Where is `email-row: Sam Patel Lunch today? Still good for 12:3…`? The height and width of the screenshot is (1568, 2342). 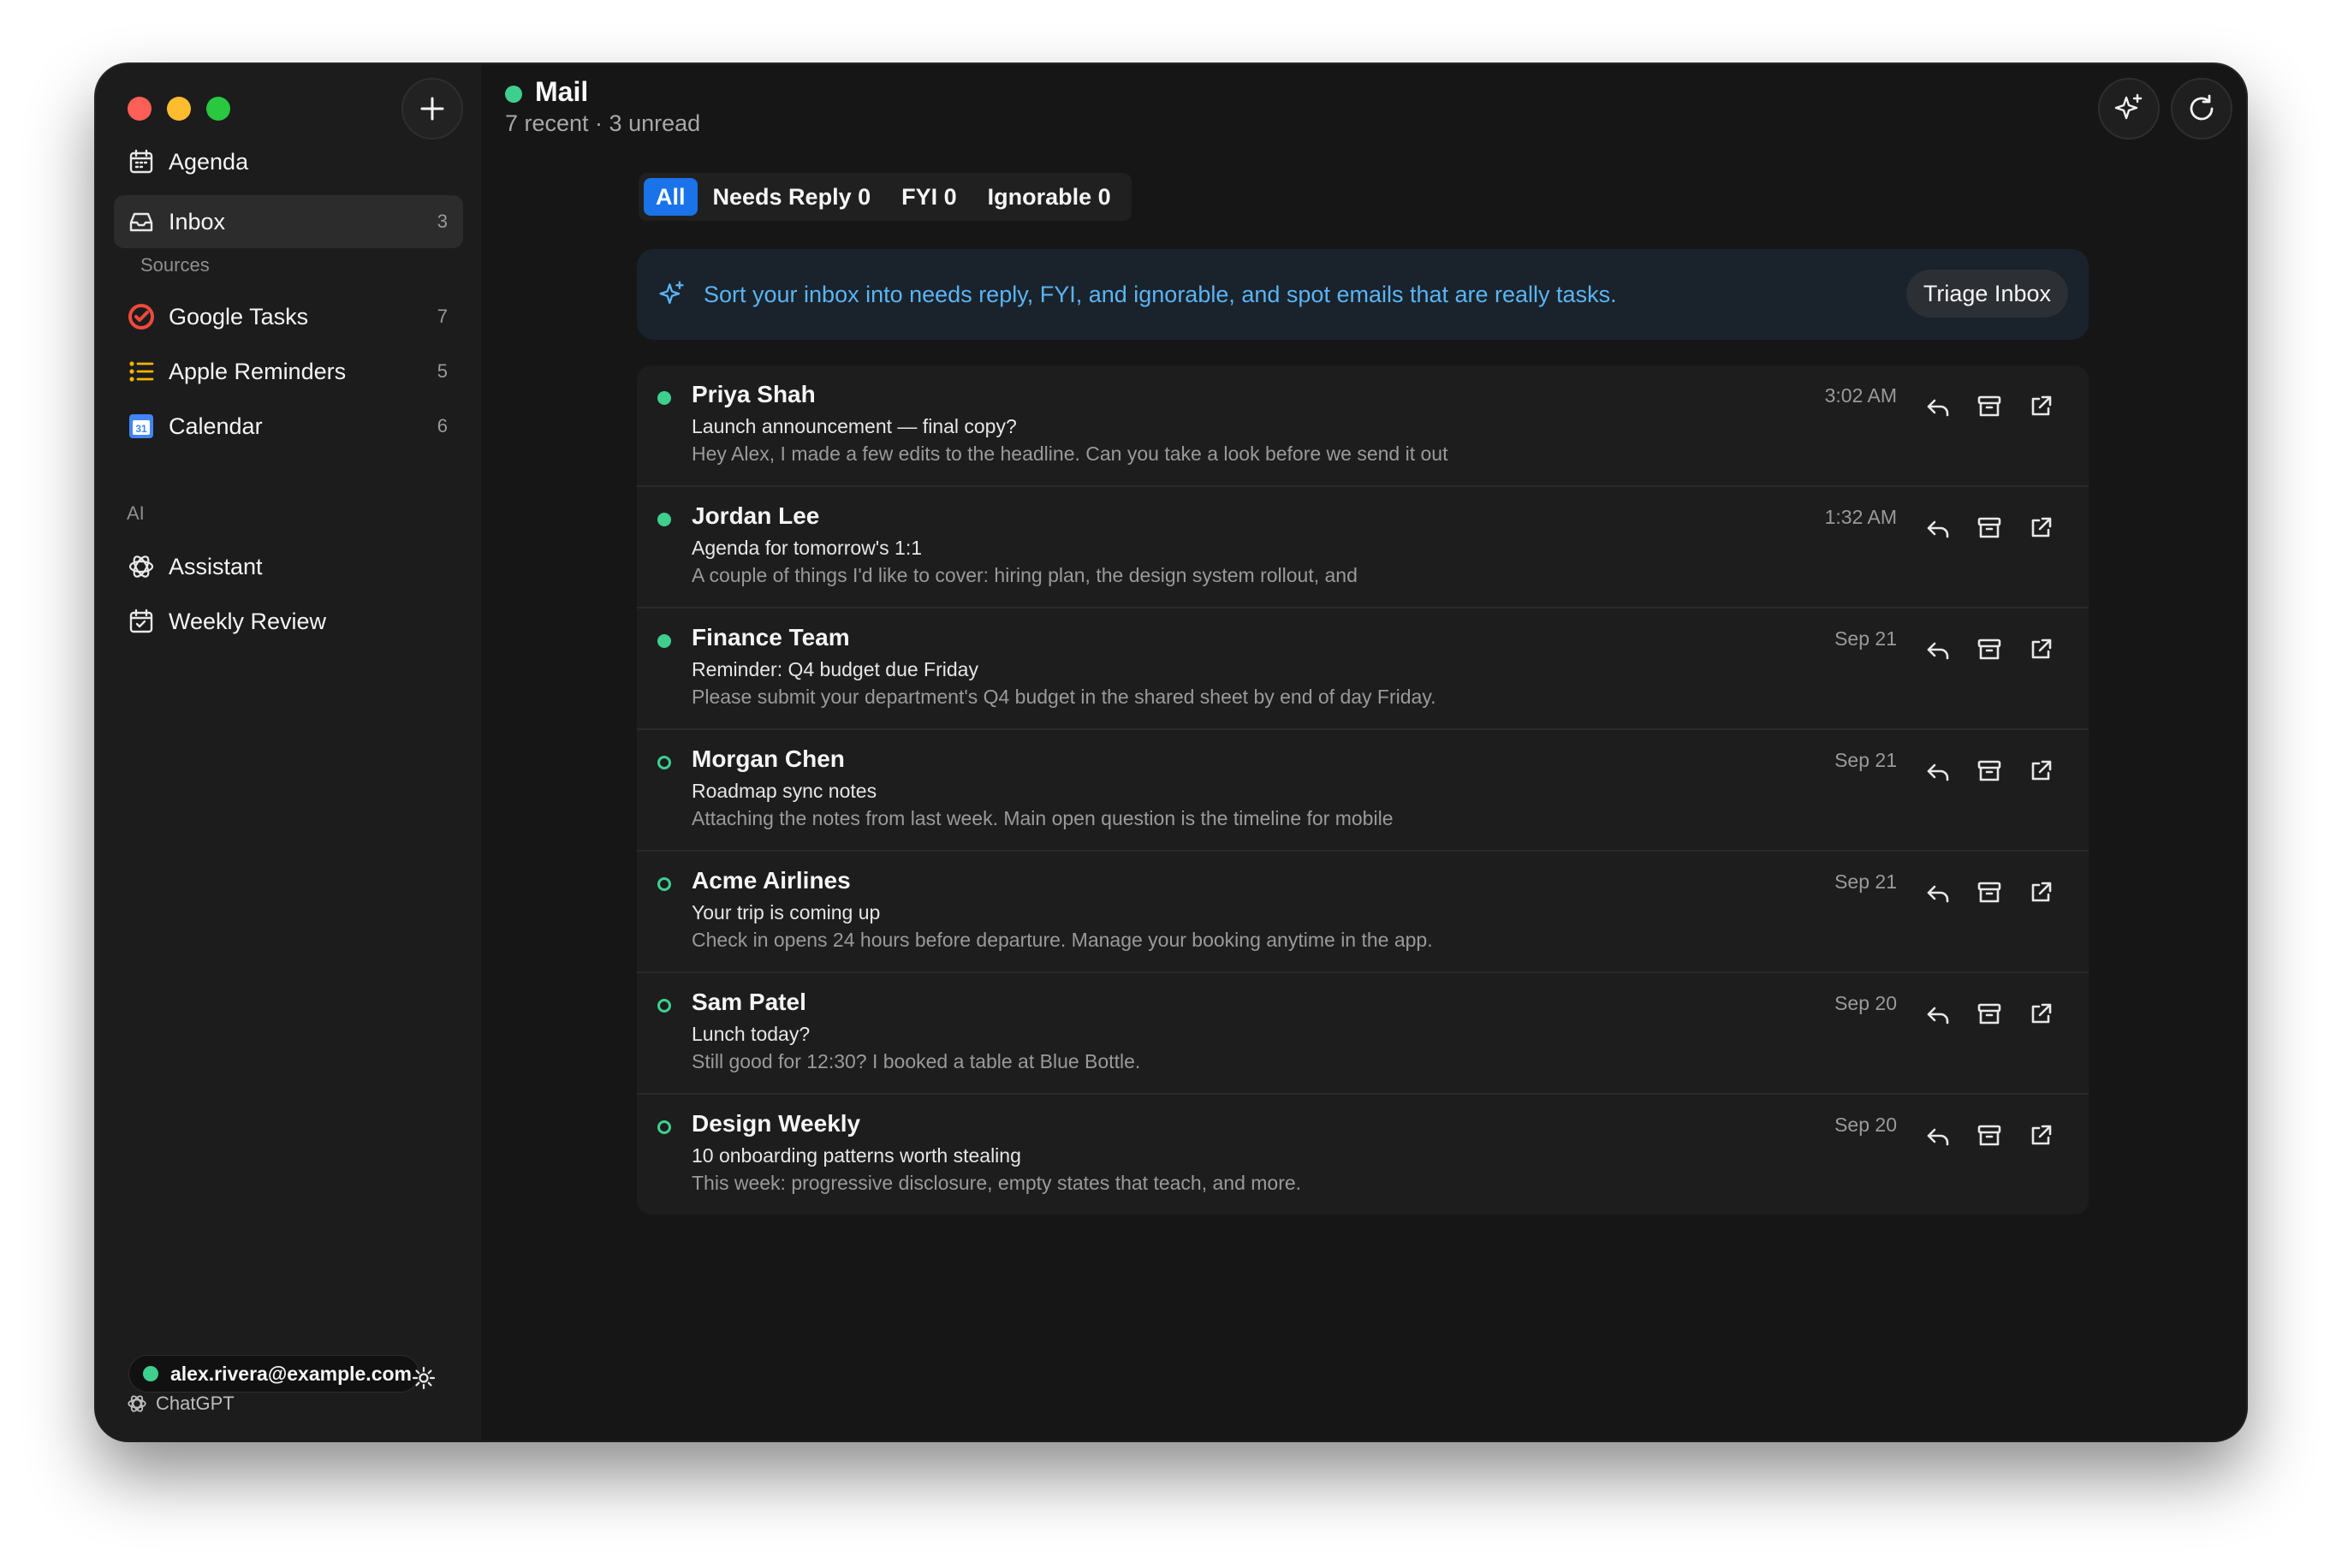
email-row: Sam Patel Lunch today? Still good for 12:3… is located at coordinates (1363, 1034).